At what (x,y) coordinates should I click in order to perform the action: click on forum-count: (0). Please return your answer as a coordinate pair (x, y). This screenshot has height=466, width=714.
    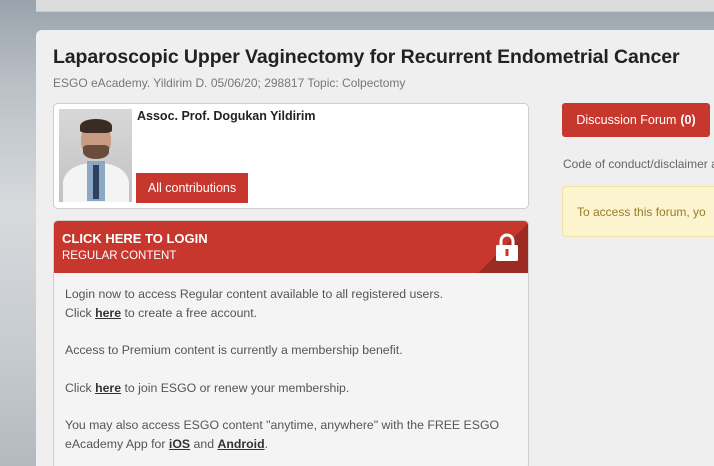
    Looking at the image, I should click on (688, 120).